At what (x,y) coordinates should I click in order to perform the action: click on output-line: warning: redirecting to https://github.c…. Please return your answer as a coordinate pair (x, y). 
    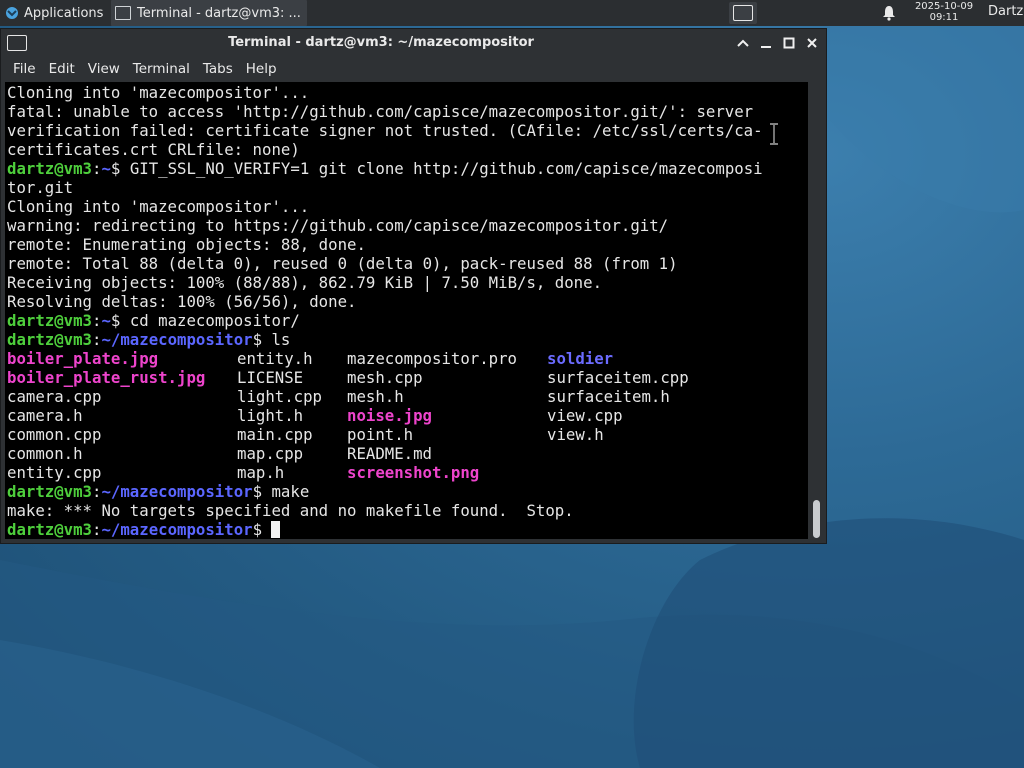
    Looking at the image, I should click on (338, 225).